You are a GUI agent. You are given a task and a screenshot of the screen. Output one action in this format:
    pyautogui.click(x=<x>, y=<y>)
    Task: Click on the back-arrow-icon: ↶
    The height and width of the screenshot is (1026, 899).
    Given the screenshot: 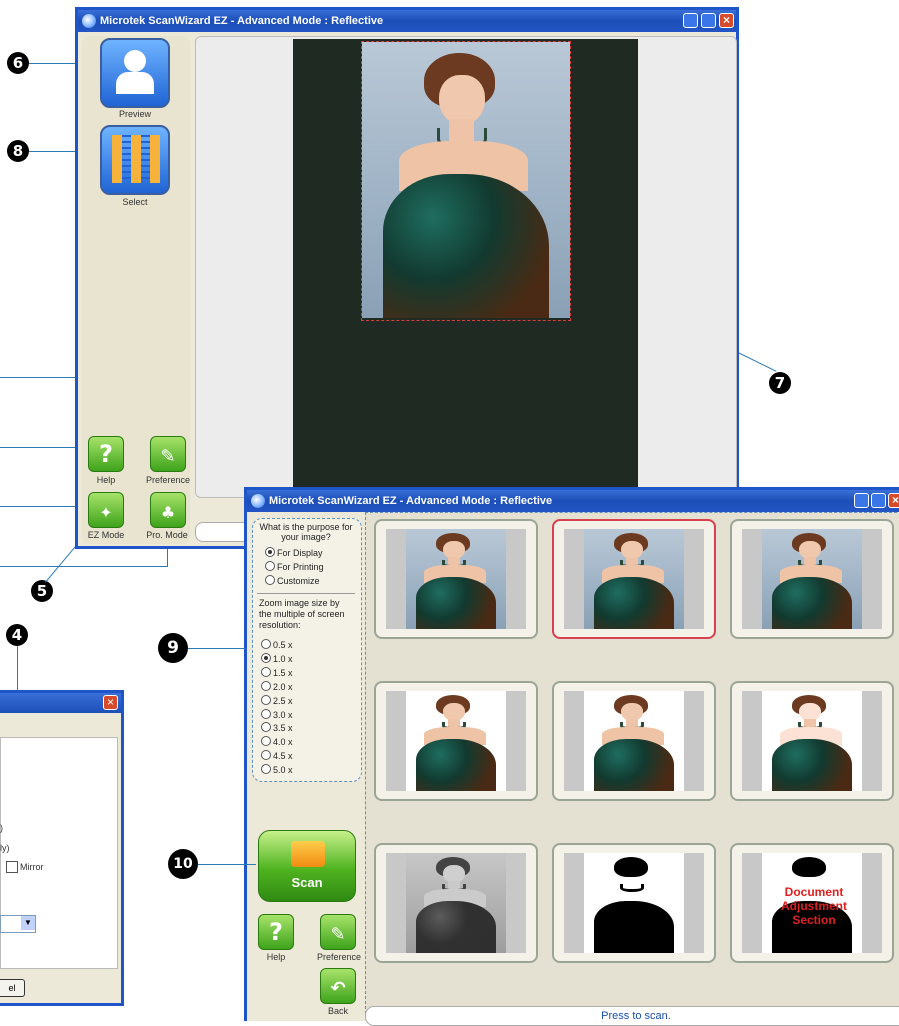 What is the action you would take?
    pyautogui.click(x=338, y=988)
    